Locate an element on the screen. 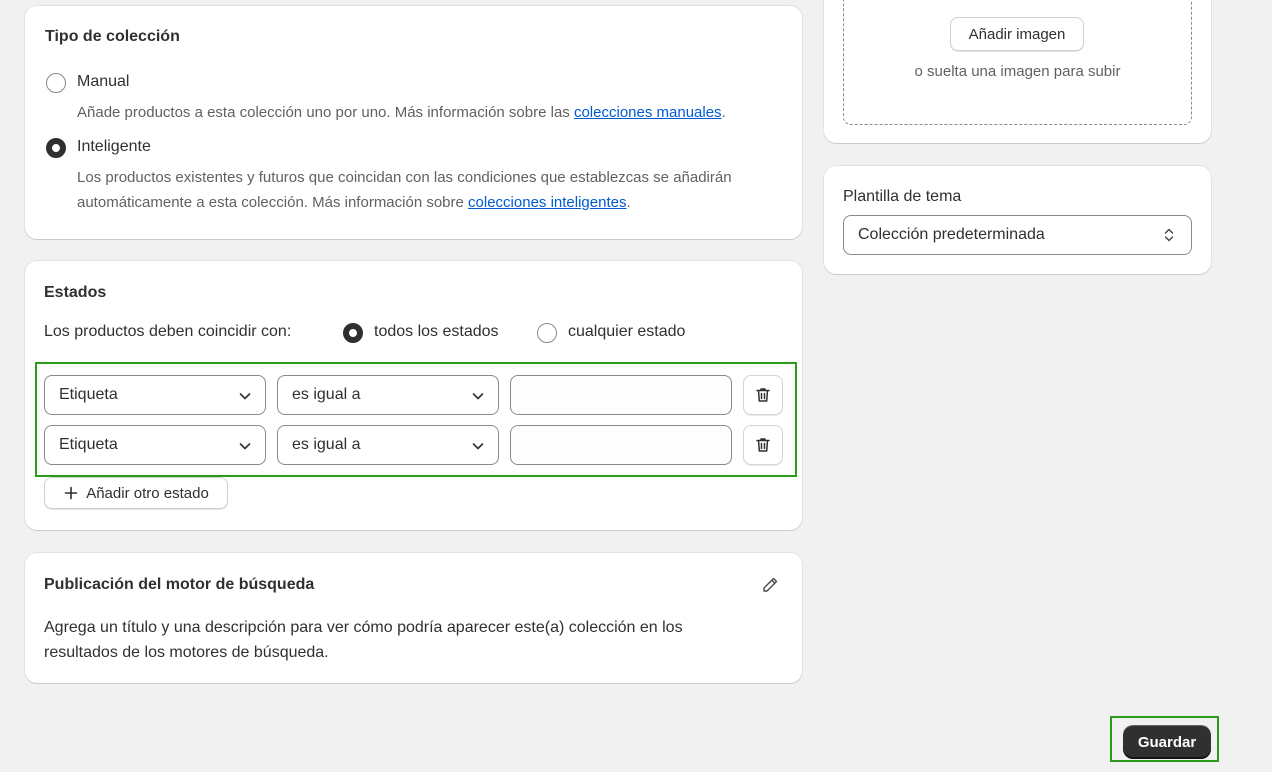 Image resolution: width=1272 pixels, height=772 pixels. smart-radio-label: Inteligente is located at coordinates (114, 147).